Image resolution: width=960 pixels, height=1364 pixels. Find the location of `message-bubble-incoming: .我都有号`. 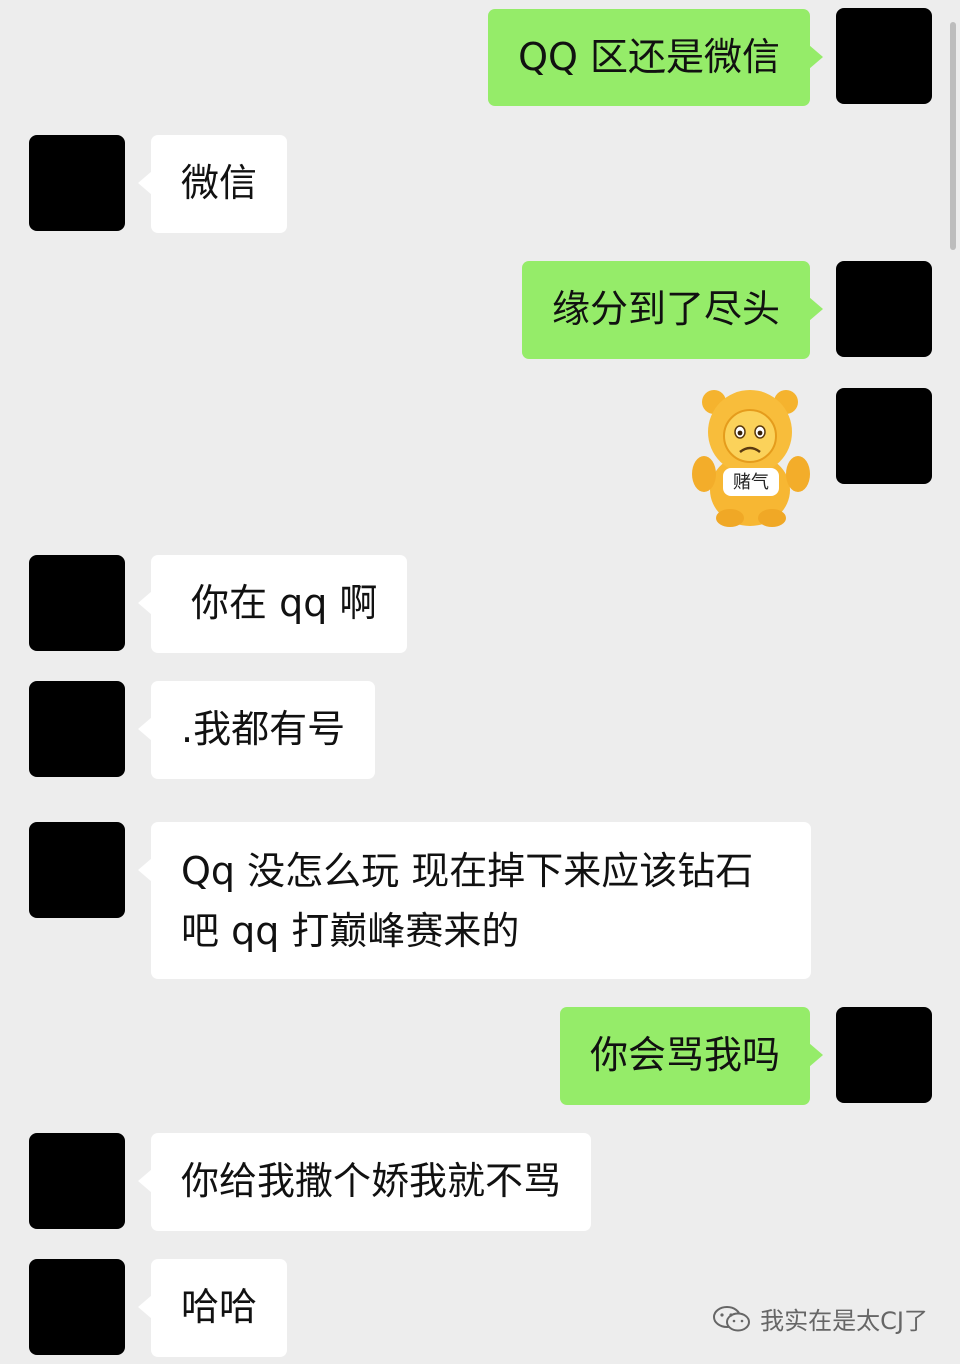

message-bubble-incoming: .我都有号 is located at coordinates (256, 730).